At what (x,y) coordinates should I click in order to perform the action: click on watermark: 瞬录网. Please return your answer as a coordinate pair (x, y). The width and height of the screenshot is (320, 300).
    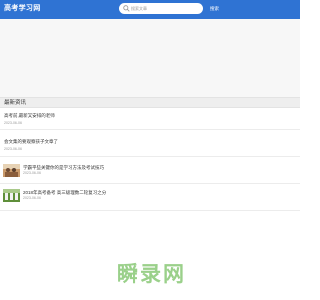
    Looking at the image, I should click on (151, 274).